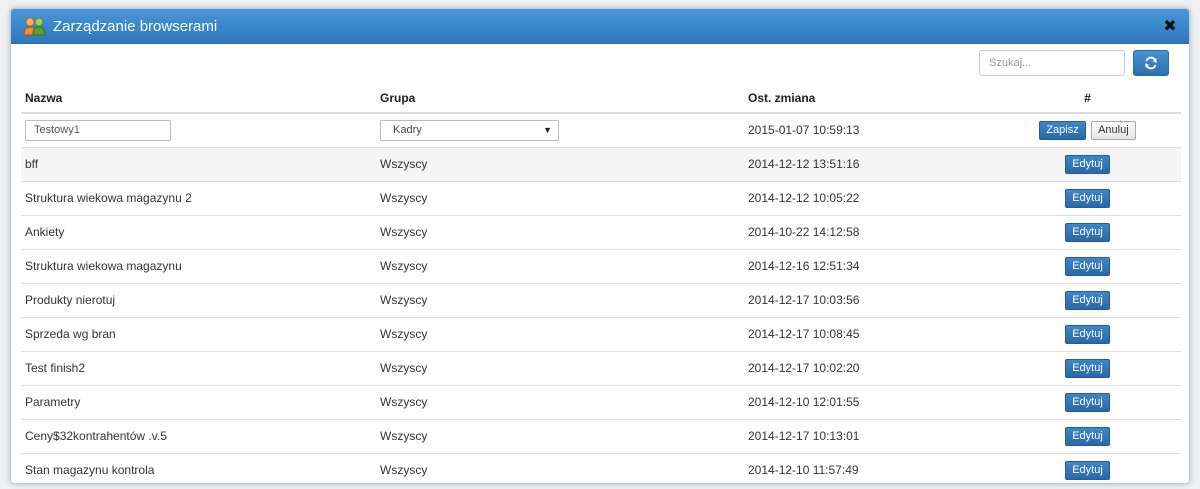  What do you see at coordinates (1087, 98) in the screenshot?
I see `column-header-actions: #` at bounding box center [1087, 98].